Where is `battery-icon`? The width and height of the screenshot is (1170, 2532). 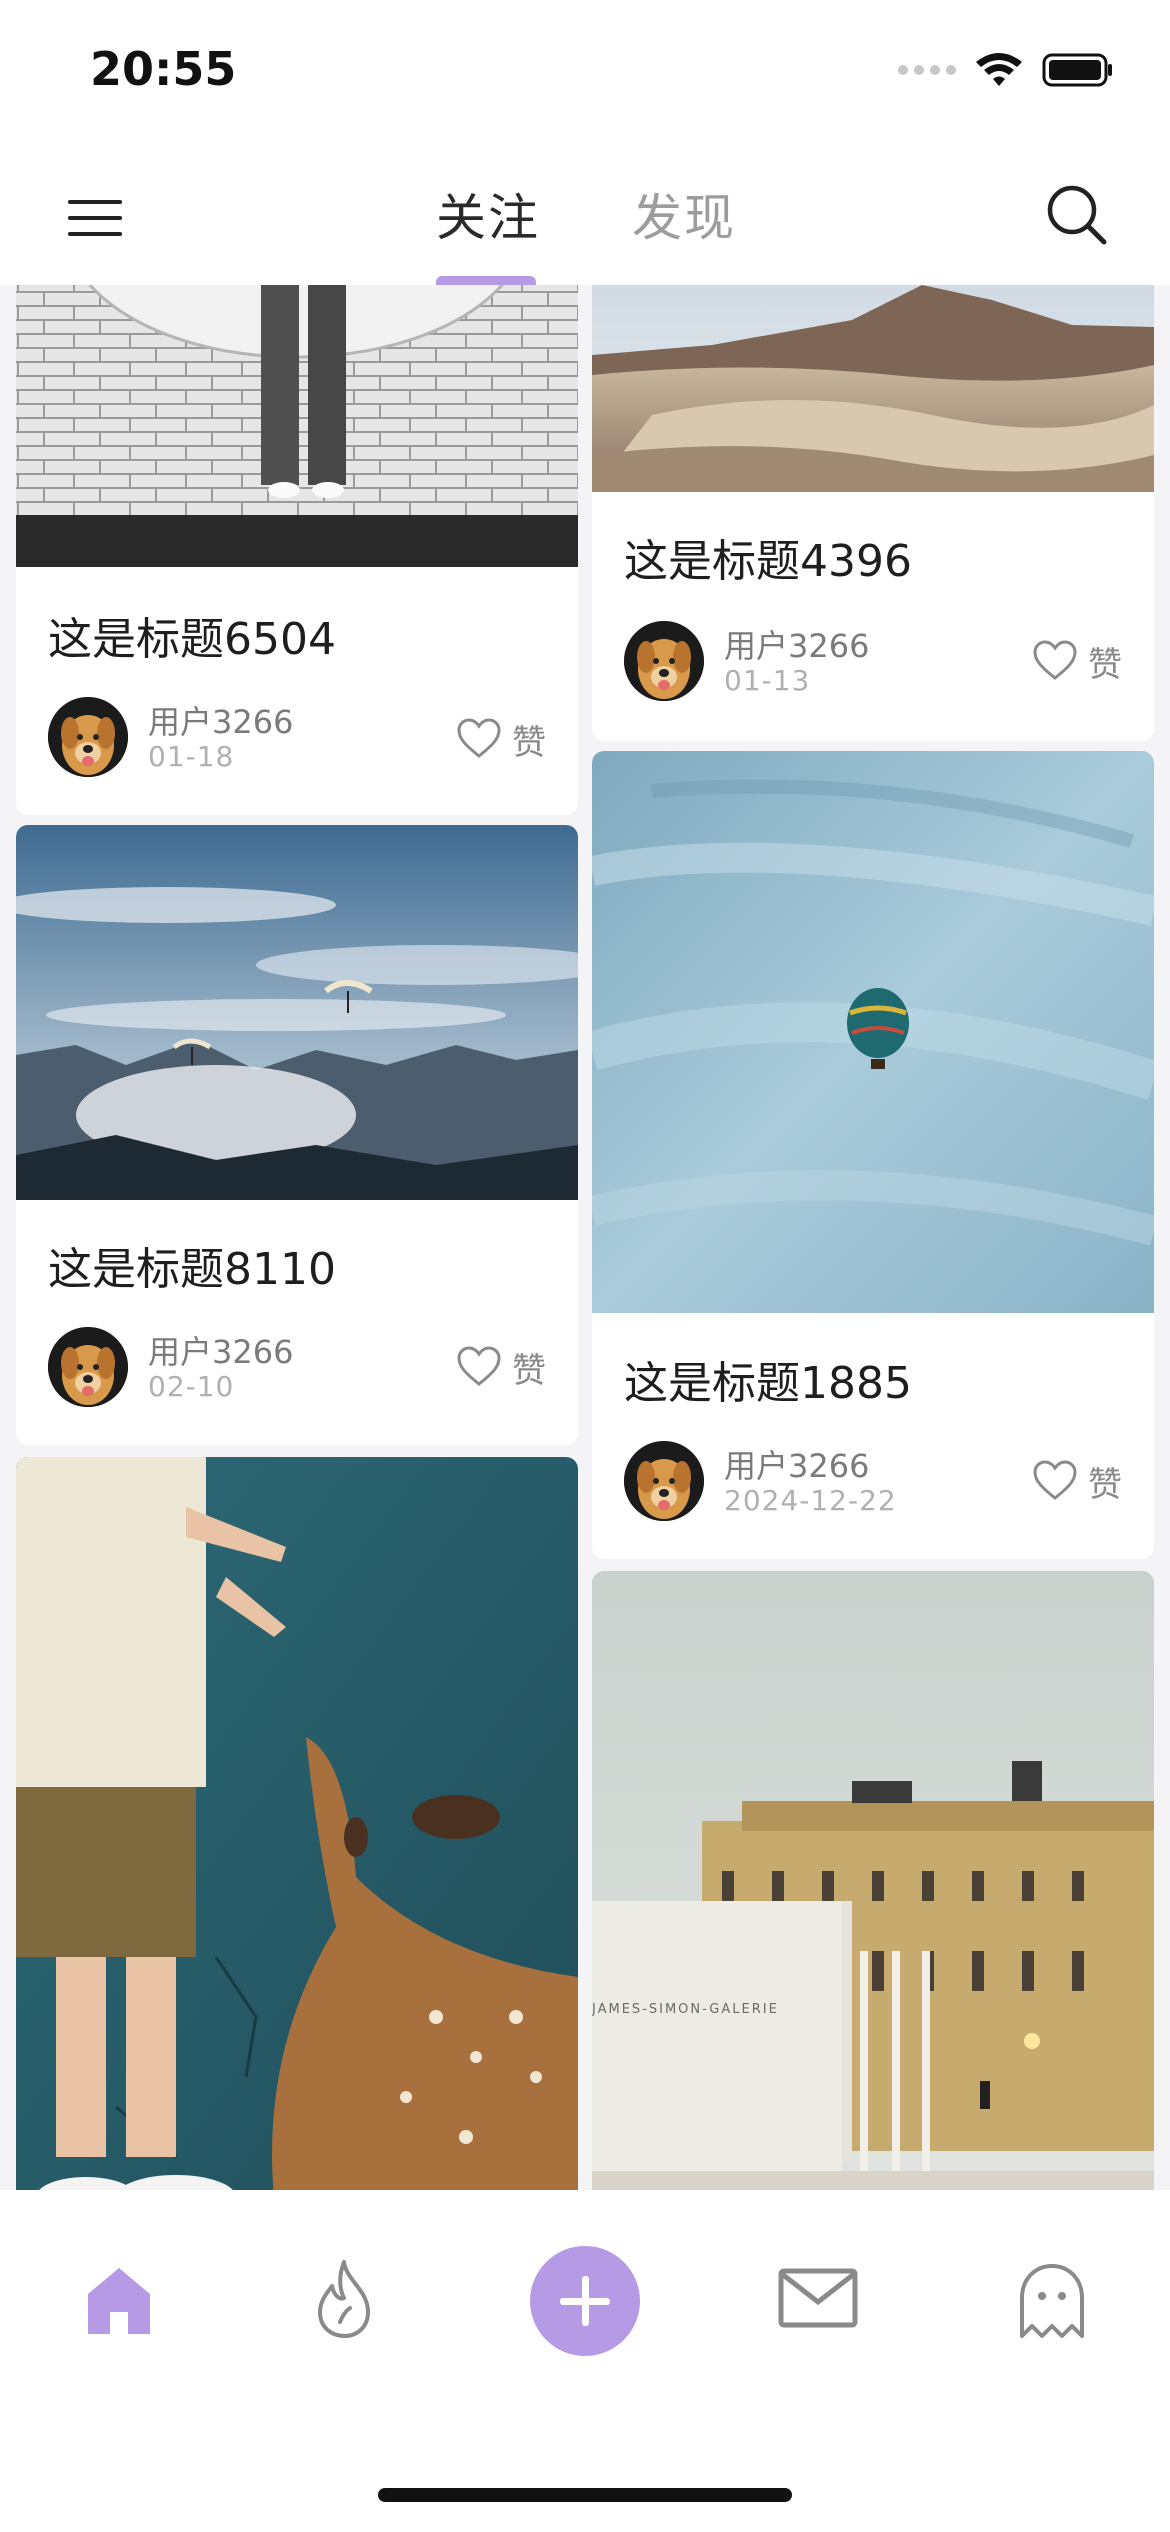
battery-icon is located at coordinates (1078, 70).